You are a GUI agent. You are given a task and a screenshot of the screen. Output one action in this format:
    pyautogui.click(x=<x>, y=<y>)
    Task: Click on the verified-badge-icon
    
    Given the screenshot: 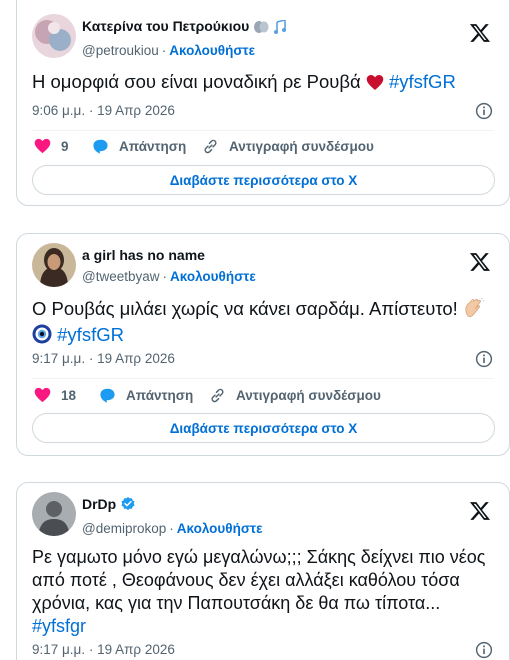 What is the action you would take?
    pyautogui.click(x=128, y=506)
    